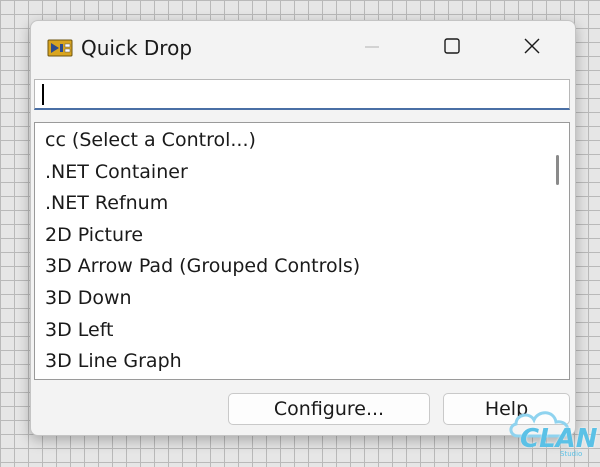 Image resolution: width=600 pixels, height=467 pixels. Describe the element at coordinates (287, 331) in the screenshot. I see `list-item: 3D Left` at that location.